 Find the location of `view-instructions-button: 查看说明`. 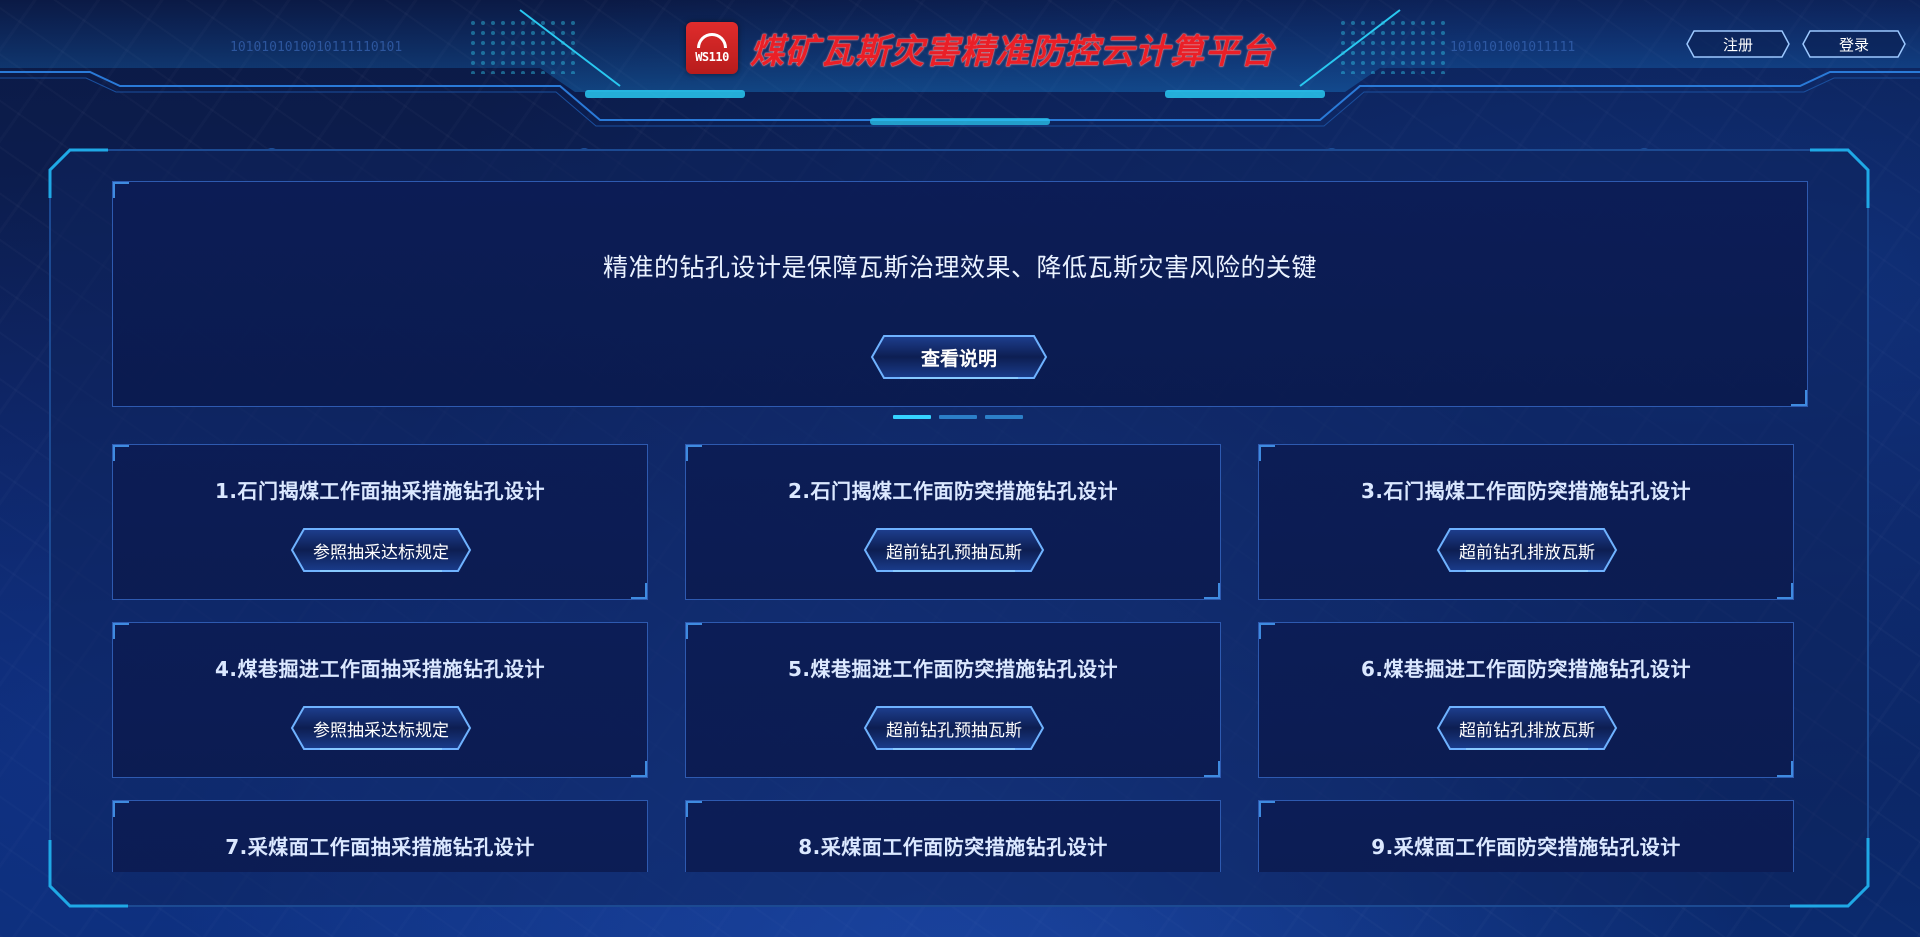

view-instructions-button: 查看说明 is located at coordinates (959, 357).